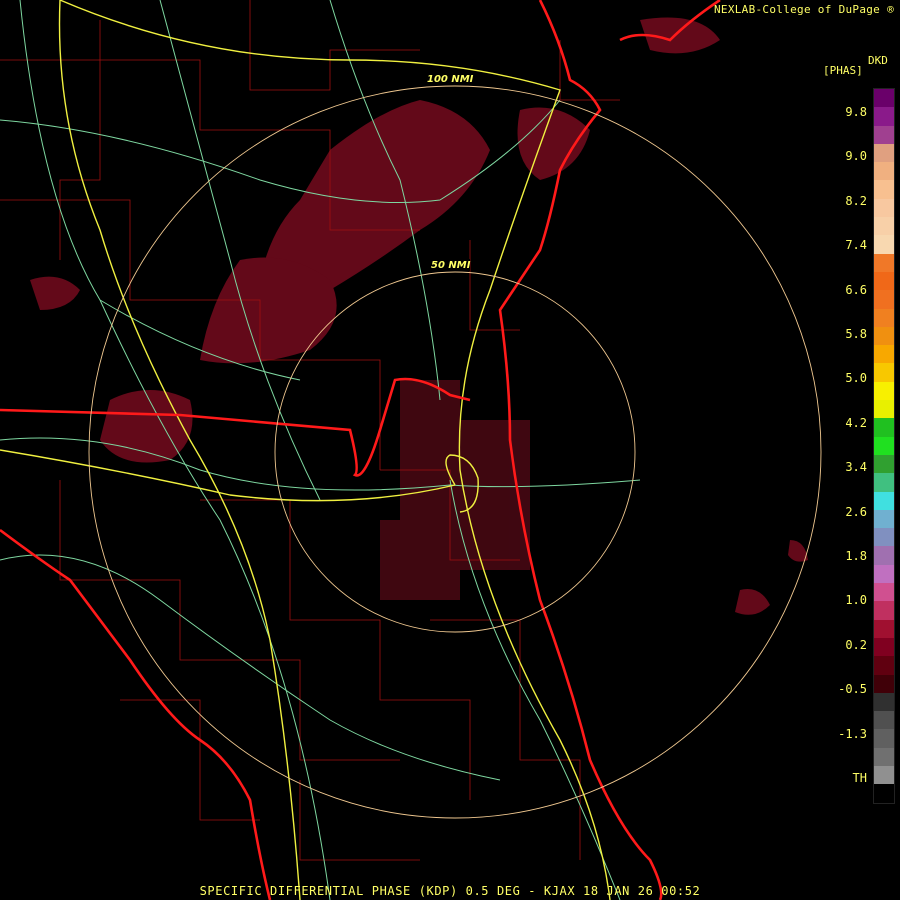 This screenshot has height=900, width=900. Describe the element at coordinates (878, 60) in the screenshot. I see `unit-code-label: DKD` at that location.